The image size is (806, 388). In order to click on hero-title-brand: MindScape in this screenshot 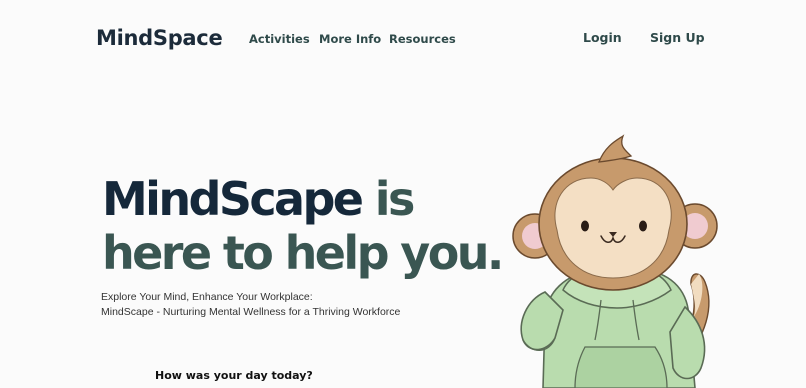, I will do `click(233, 199)`.